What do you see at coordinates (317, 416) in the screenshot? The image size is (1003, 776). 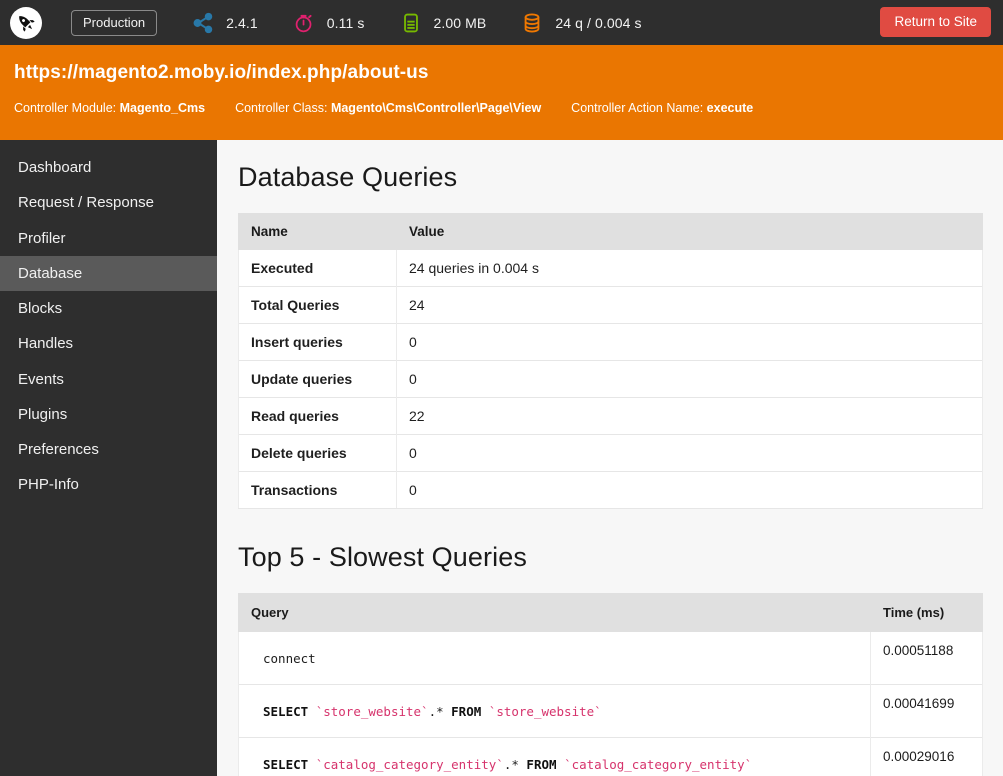 I see `row-name: Read queries` at bounding box center [317, 416].